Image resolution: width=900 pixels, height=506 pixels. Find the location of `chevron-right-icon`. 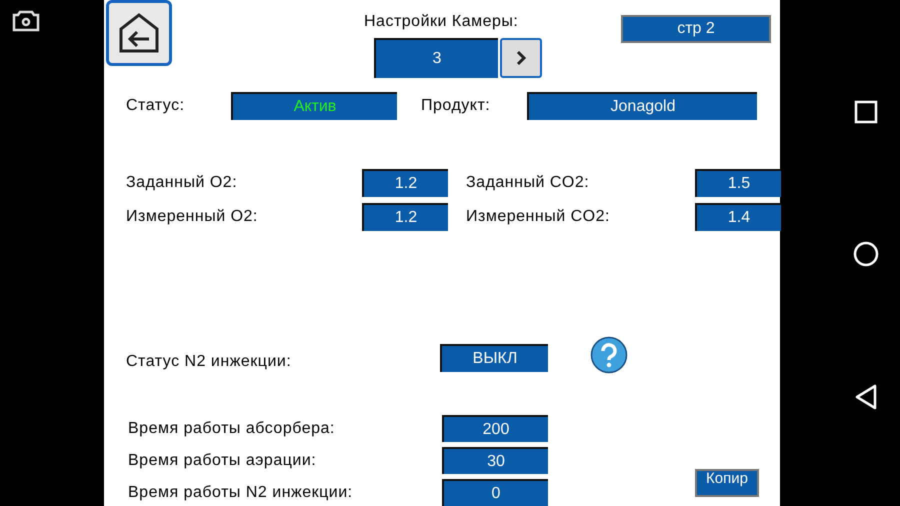

chevron-right-icon is located at coordinates (521, 58).